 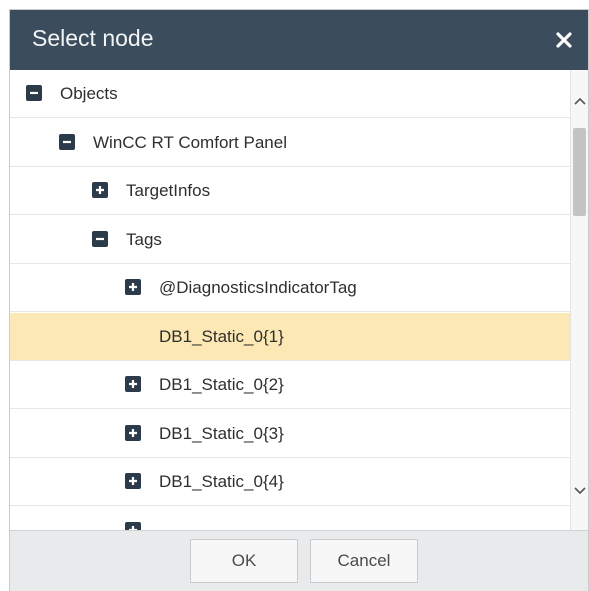 What do you see at coordinates (190, 142) in the screenshot?
I see `tree-row-label: WinCC RT Comfort Panel` at bounding box center [190, 142].